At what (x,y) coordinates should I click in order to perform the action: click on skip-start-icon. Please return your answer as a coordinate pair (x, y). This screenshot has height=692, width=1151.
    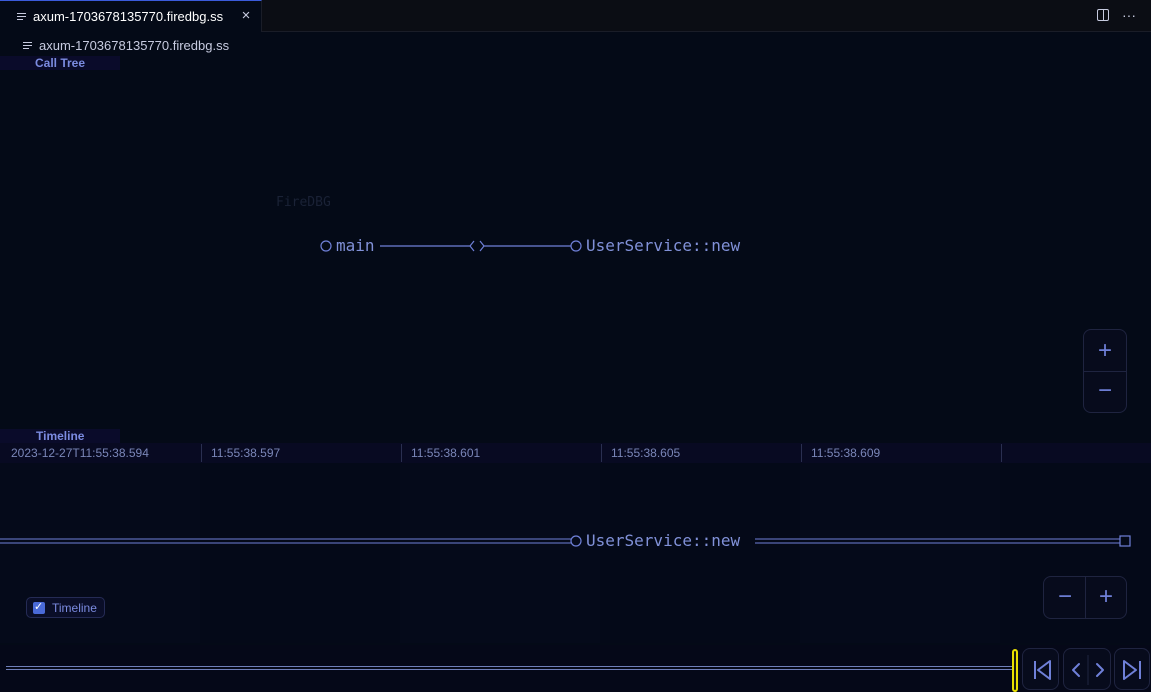
    Looking at the image, I should click on (1042, 670).